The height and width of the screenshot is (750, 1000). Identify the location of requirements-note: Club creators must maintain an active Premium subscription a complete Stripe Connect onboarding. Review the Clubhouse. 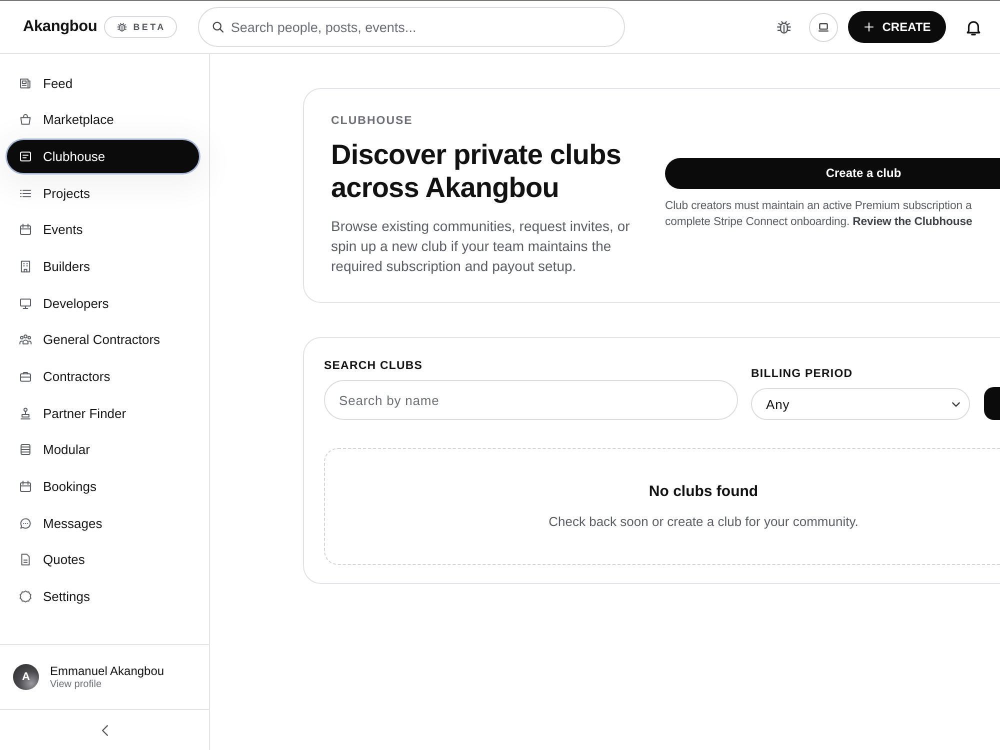
(819, 214).